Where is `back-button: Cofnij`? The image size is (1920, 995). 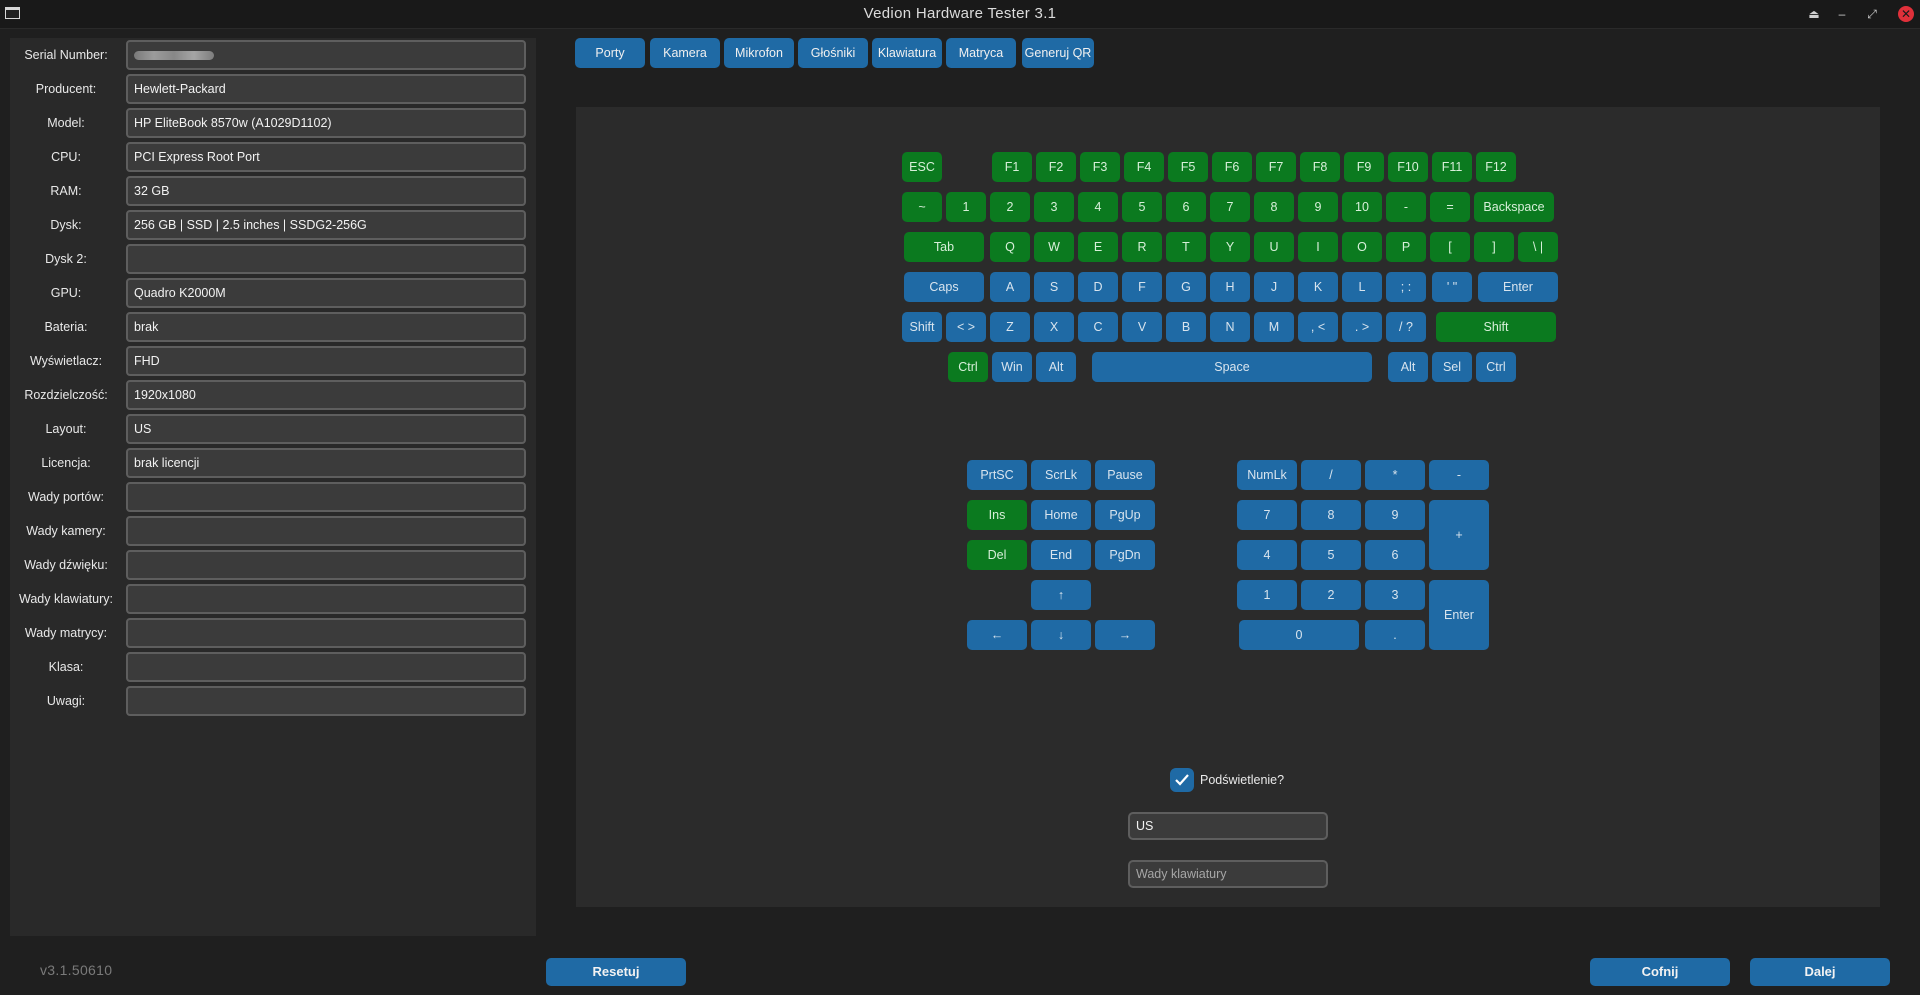
back-button: Cofnij is located at coordinates (1660, 972).